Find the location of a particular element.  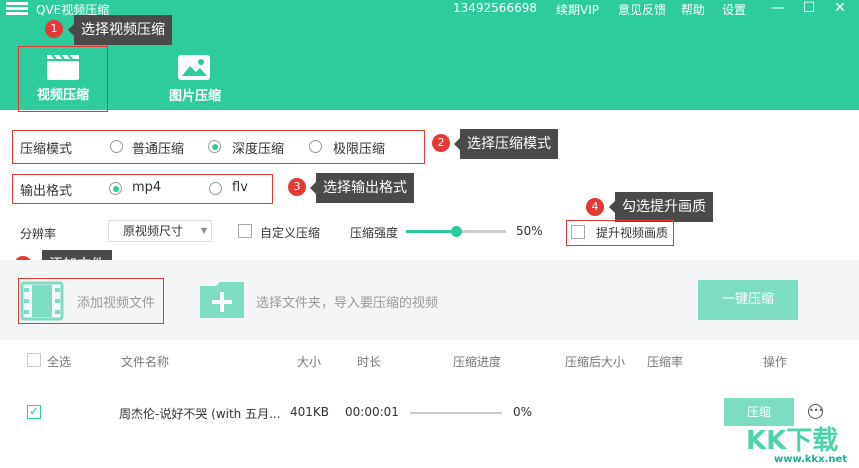

strength-slider-knob is located at coordinates (456, 231).